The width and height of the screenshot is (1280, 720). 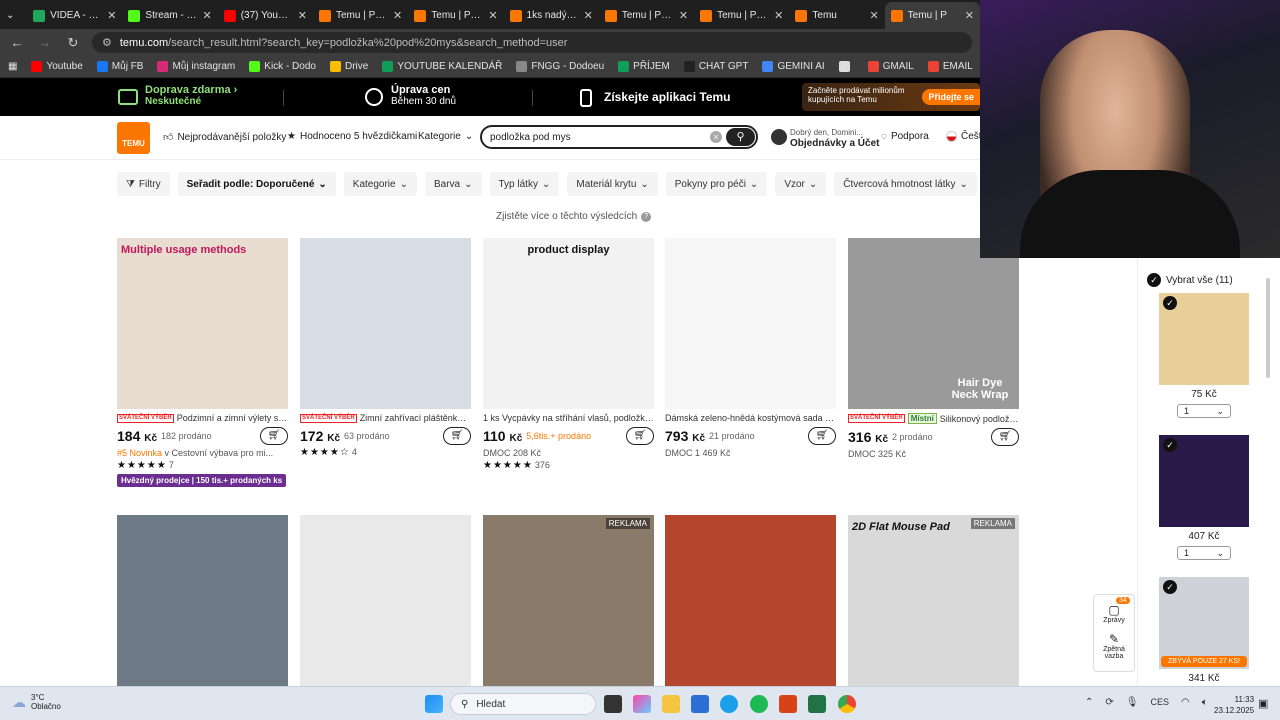 What do you see at coordinates (107, 42) in the screenshot?
I see `site-settings-icon: ⚙` at bounding box center [107, 42].